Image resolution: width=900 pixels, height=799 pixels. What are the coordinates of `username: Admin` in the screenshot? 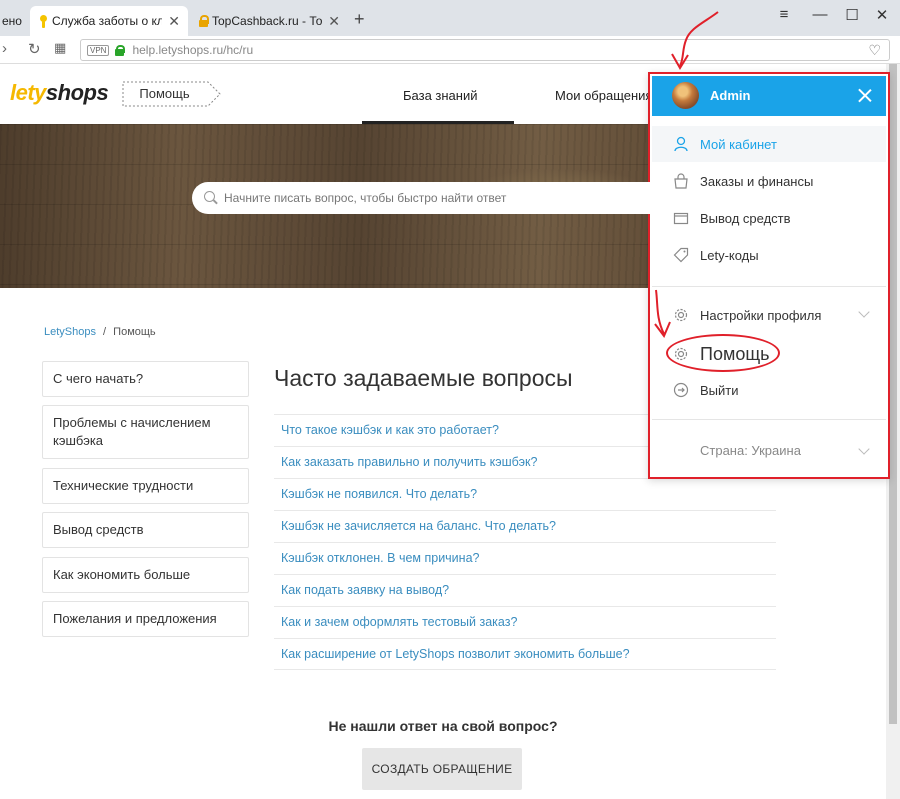 It's located at (730, 95).